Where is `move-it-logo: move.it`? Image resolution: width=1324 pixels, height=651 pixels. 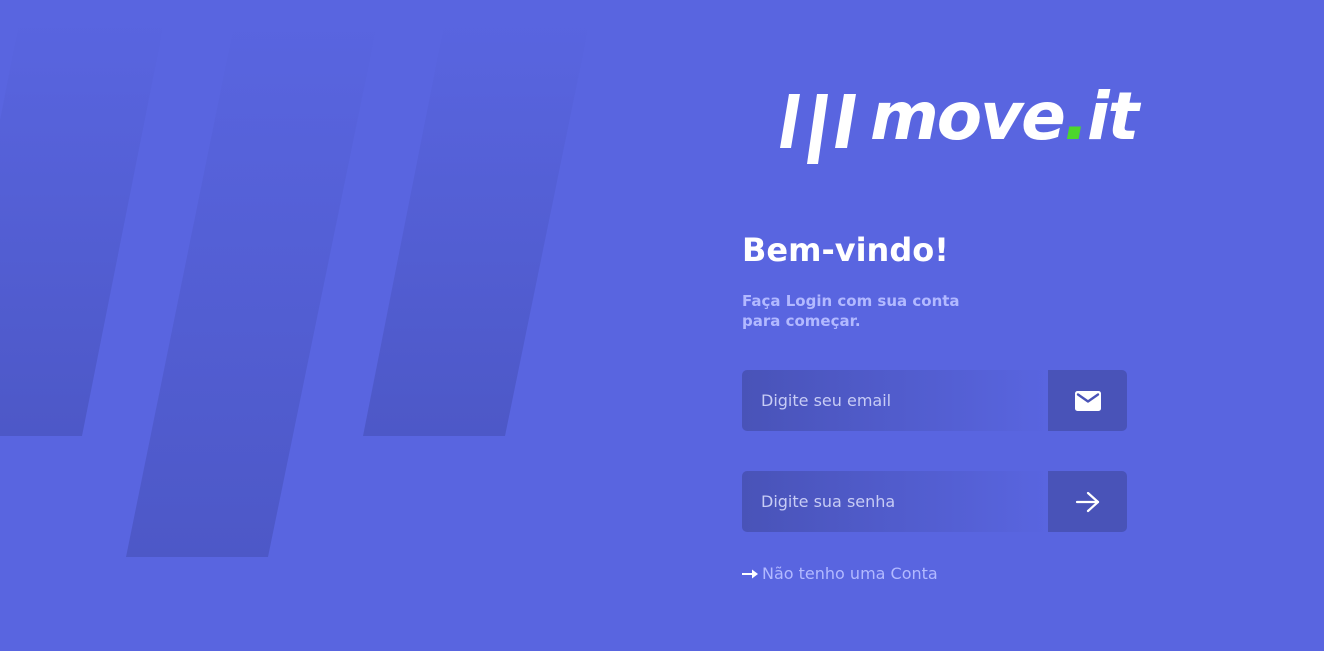
move-it-logo: move.it is located at coordinates (961, 124).